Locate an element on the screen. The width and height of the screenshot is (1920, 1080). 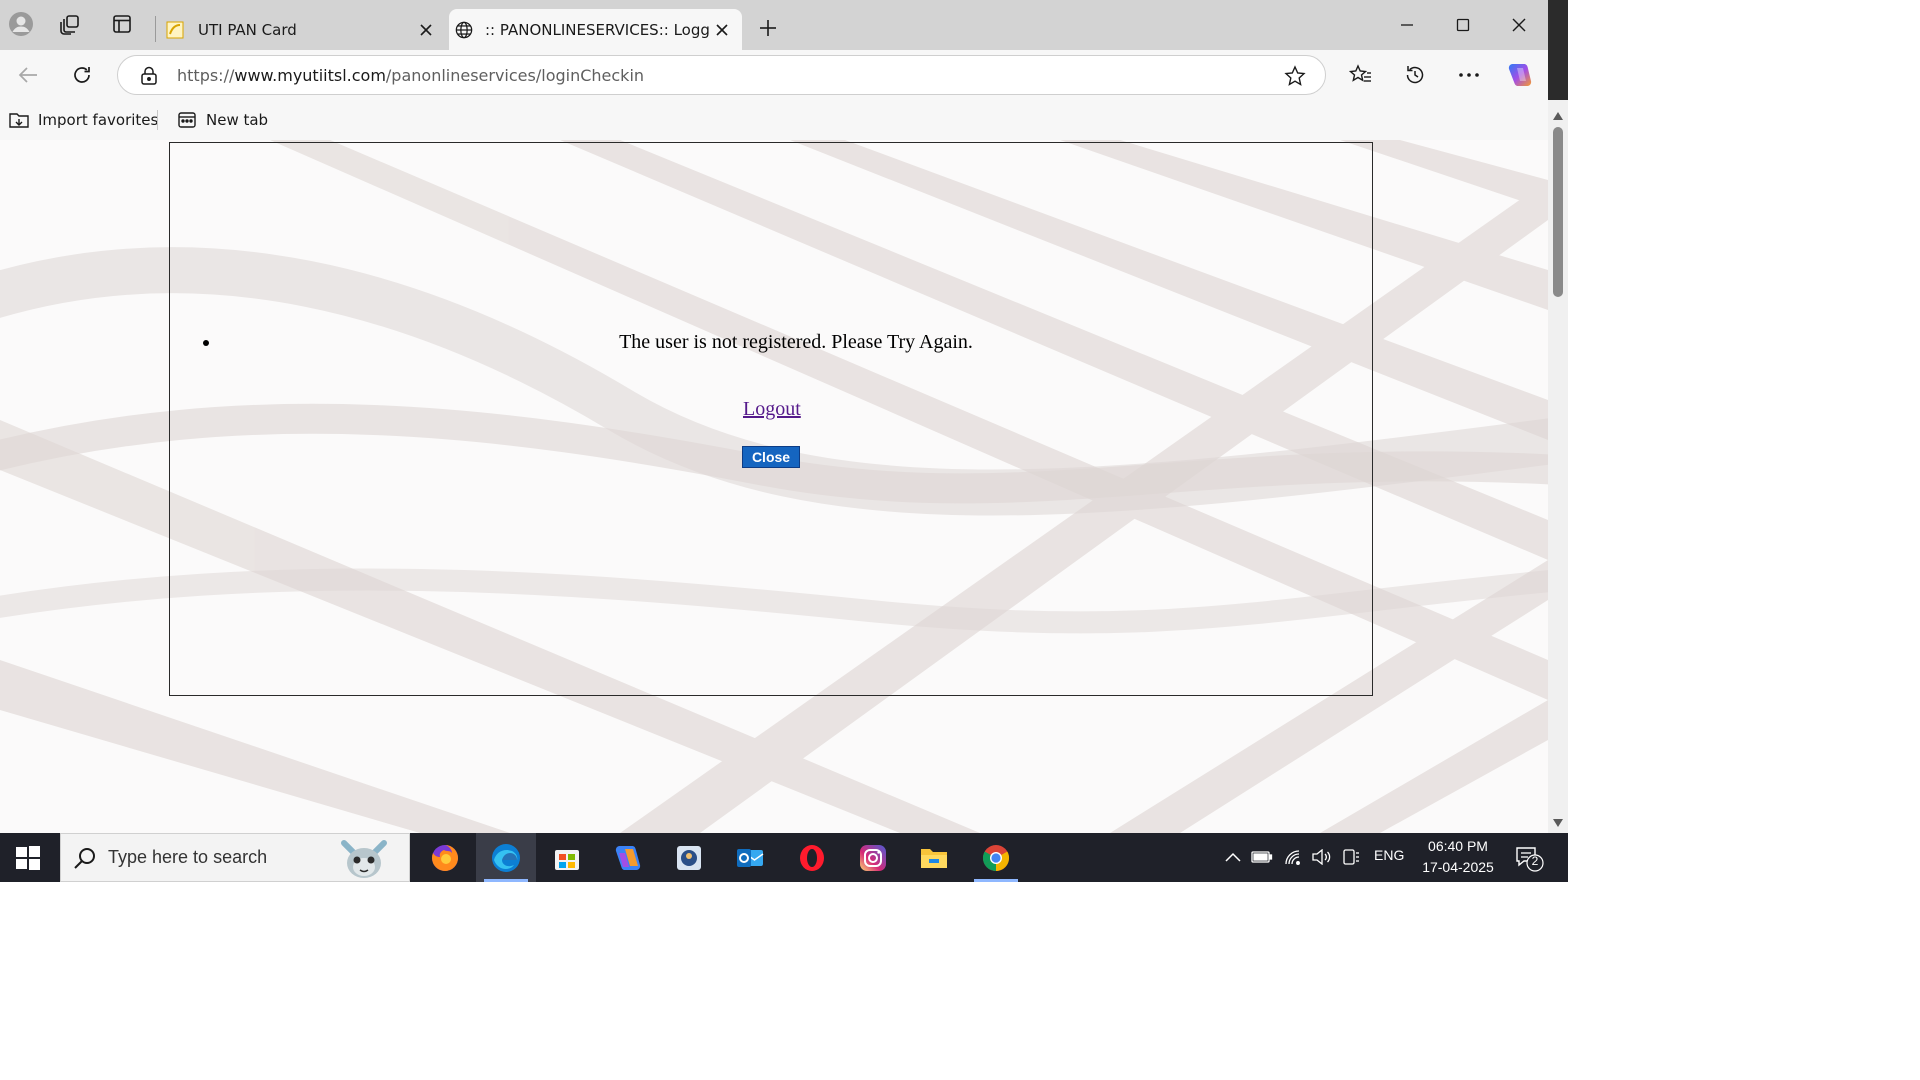
taskbar-search-box: Type here to search is located at coordinates (235, 857).